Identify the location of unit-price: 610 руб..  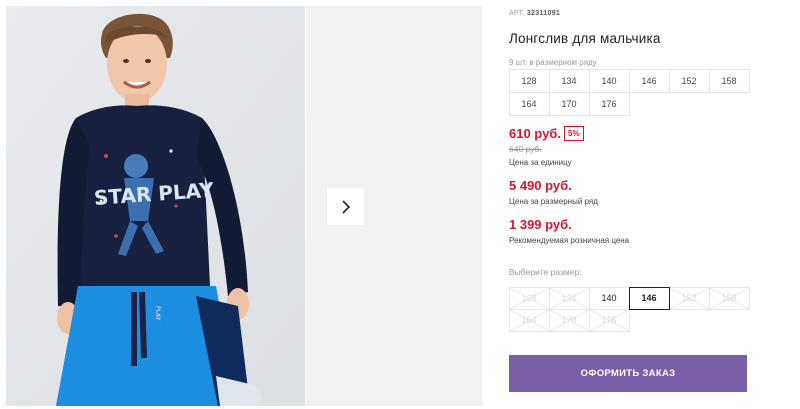
(535, 133).